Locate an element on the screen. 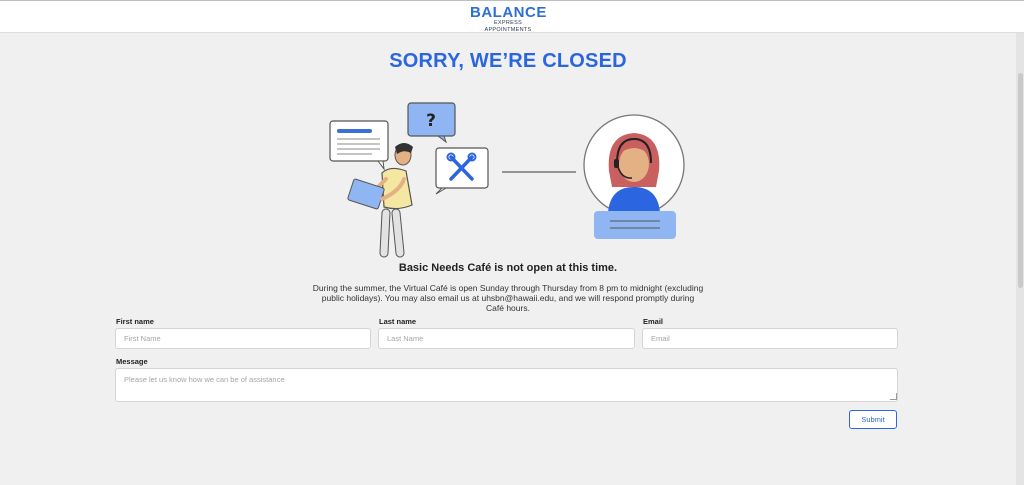 The image size is (1024, 485). chat-bubble-icon is located at coordinates (359, 145).